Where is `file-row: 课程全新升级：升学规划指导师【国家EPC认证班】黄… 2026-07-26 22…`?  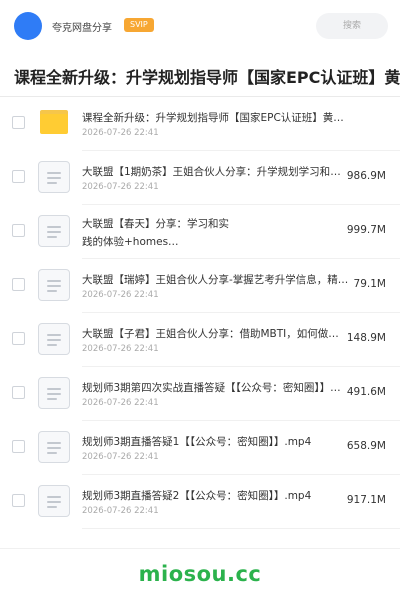
file-row: 课程全新升级：升学规划指导师【国家EPC认证班】黄… 2026-07-26 22… is located at coordinates (200, 124).